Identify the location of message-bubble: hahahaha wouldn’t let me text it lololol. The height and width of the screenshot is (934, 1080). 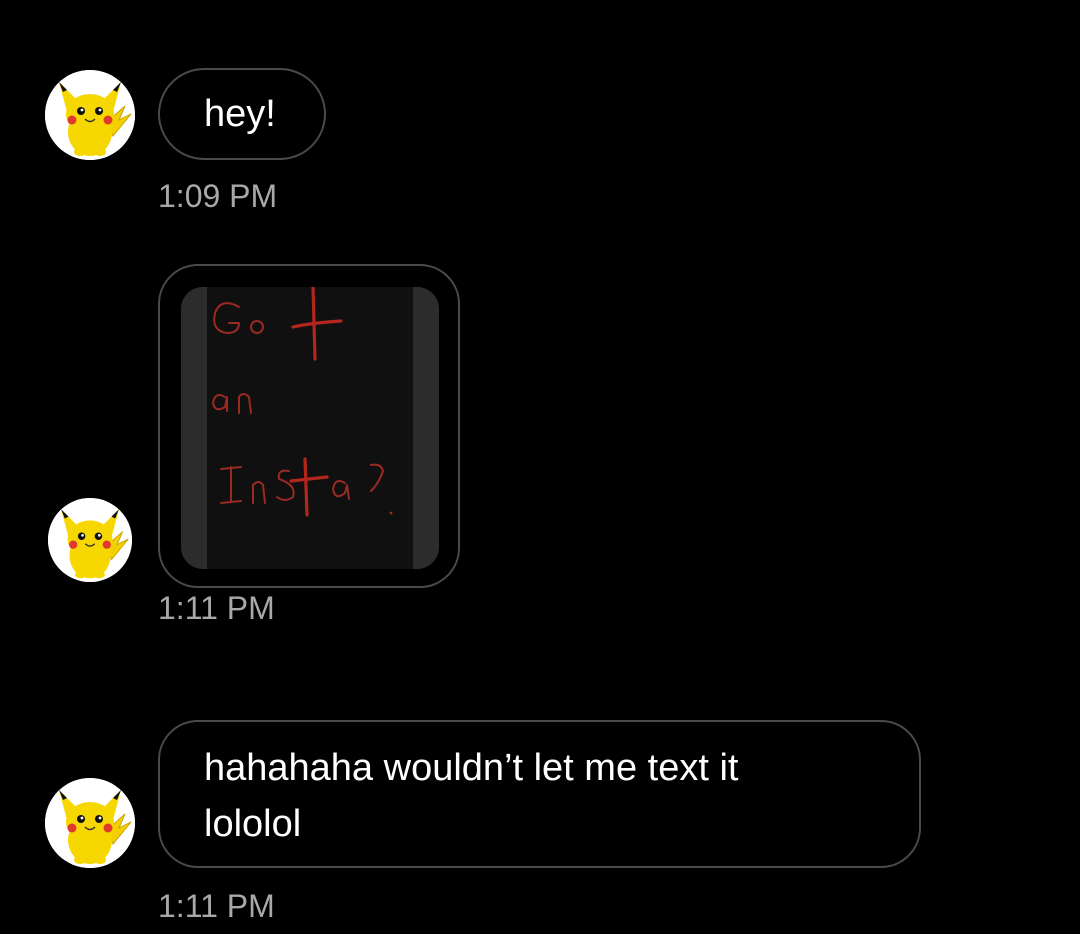
(539, 794).